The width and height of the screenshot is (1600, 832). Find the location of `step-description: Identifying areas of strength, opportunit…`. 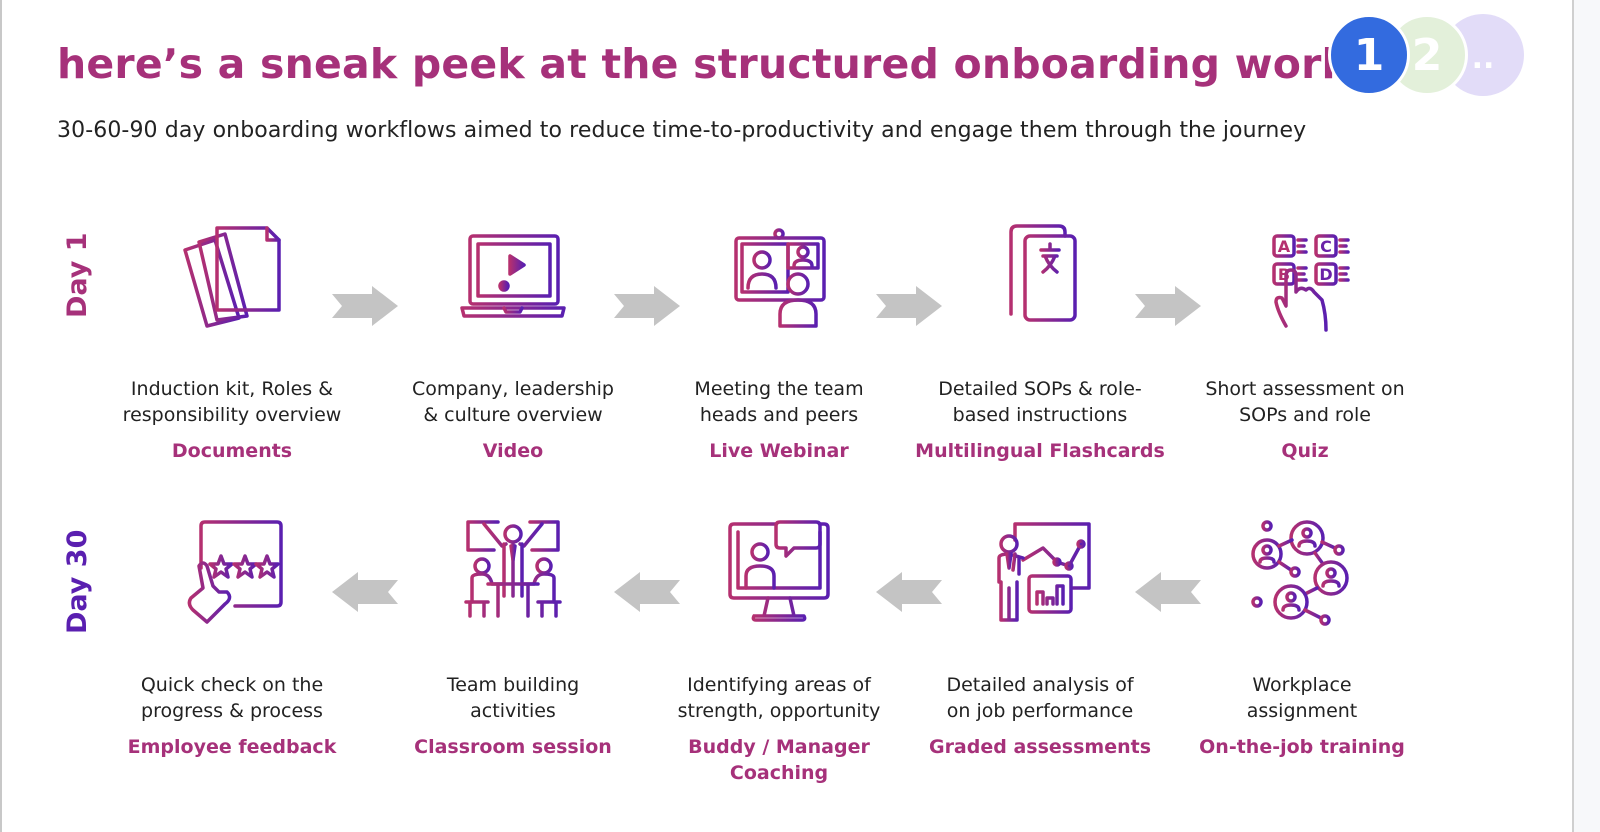

step-description: Identifying areas of strength, opportunit… is located at coordinates (779, 698).